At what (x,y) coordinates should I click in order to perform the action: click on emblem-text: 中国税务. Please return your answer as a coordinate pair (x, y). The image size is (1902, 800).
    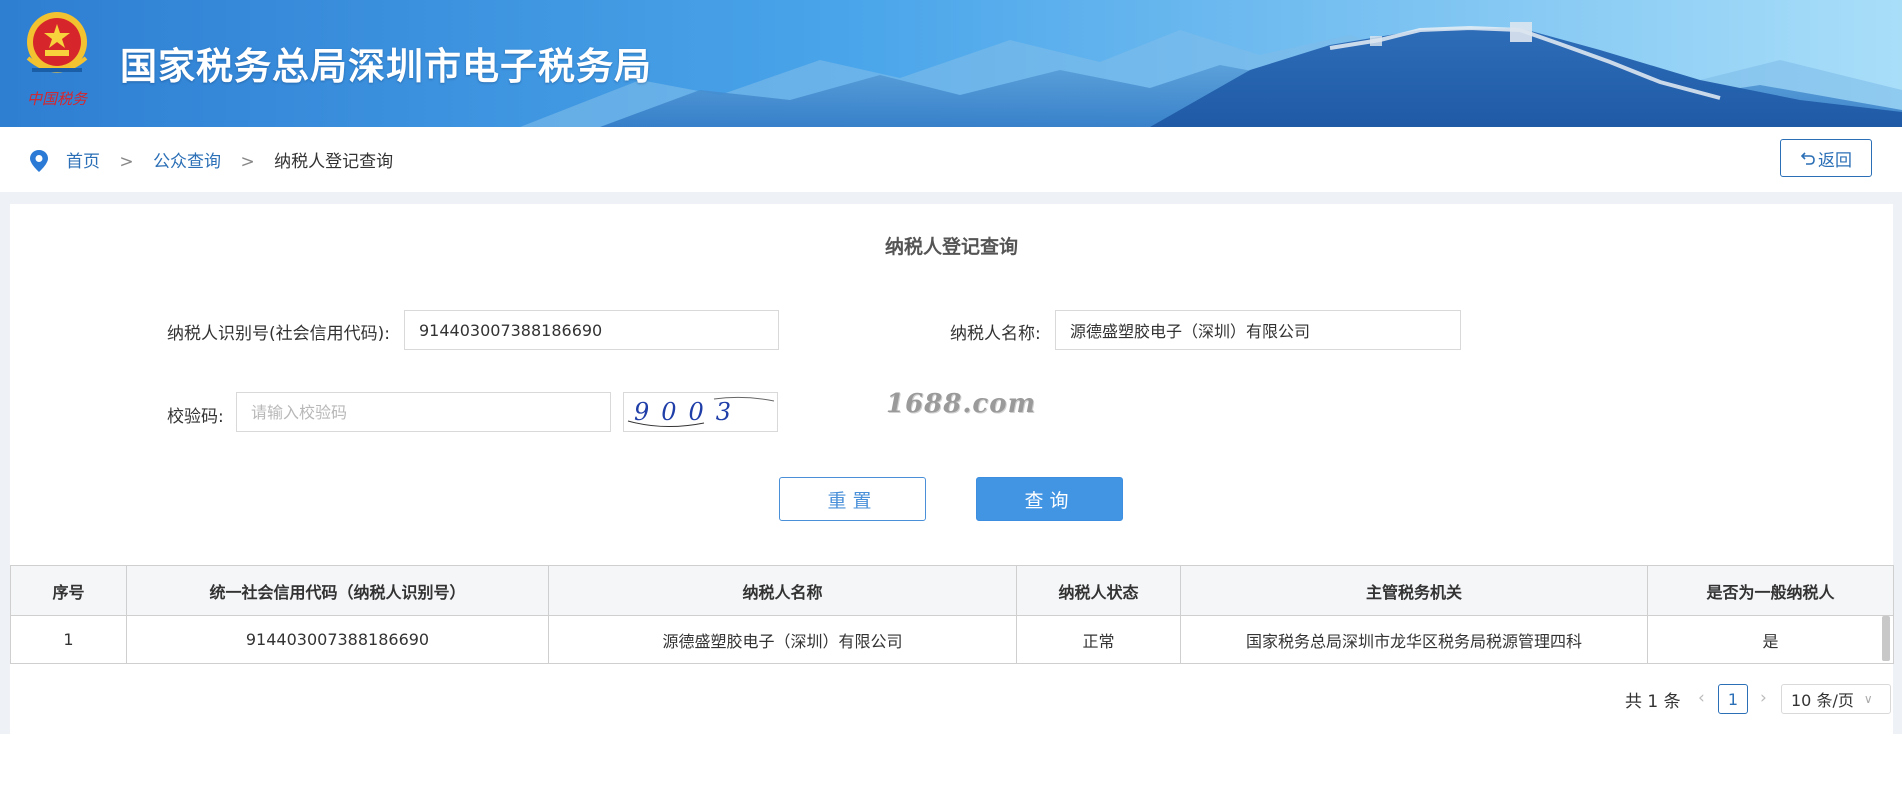
    Looking at the image, I should click on (58, 99).